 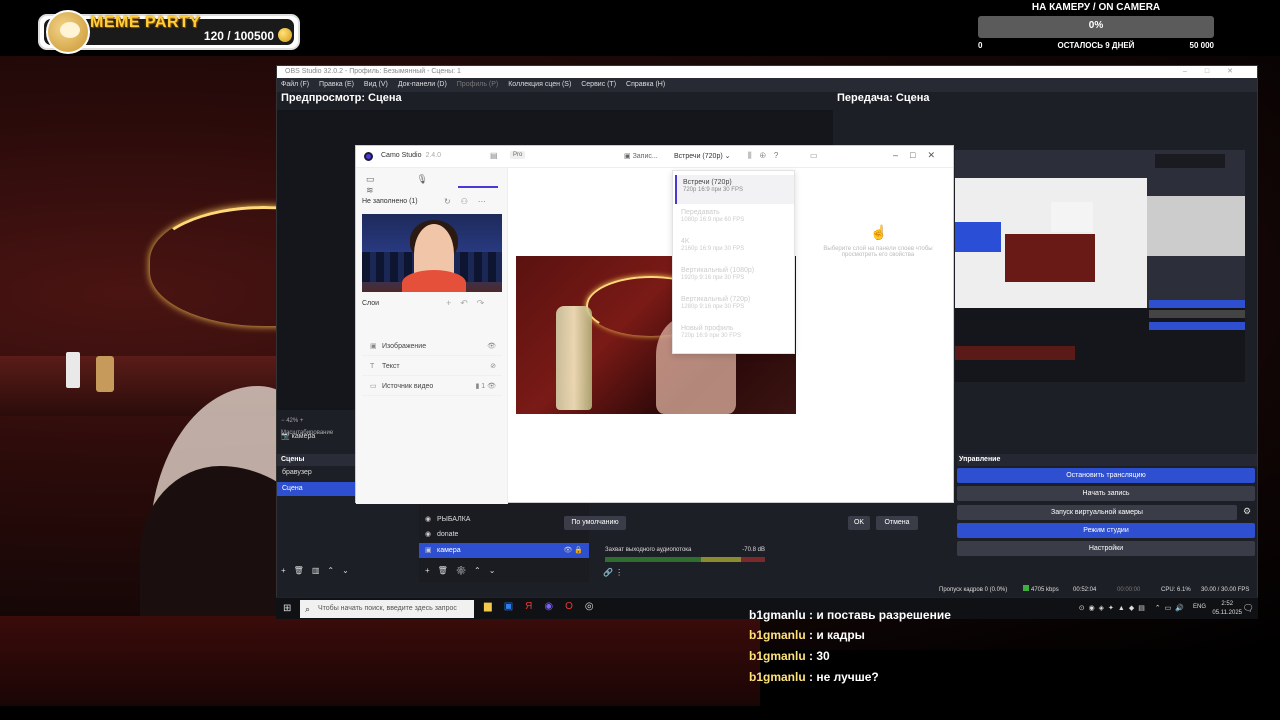 I want to click on mixer-db: -70.8 dB, so click(x=753, y=550).